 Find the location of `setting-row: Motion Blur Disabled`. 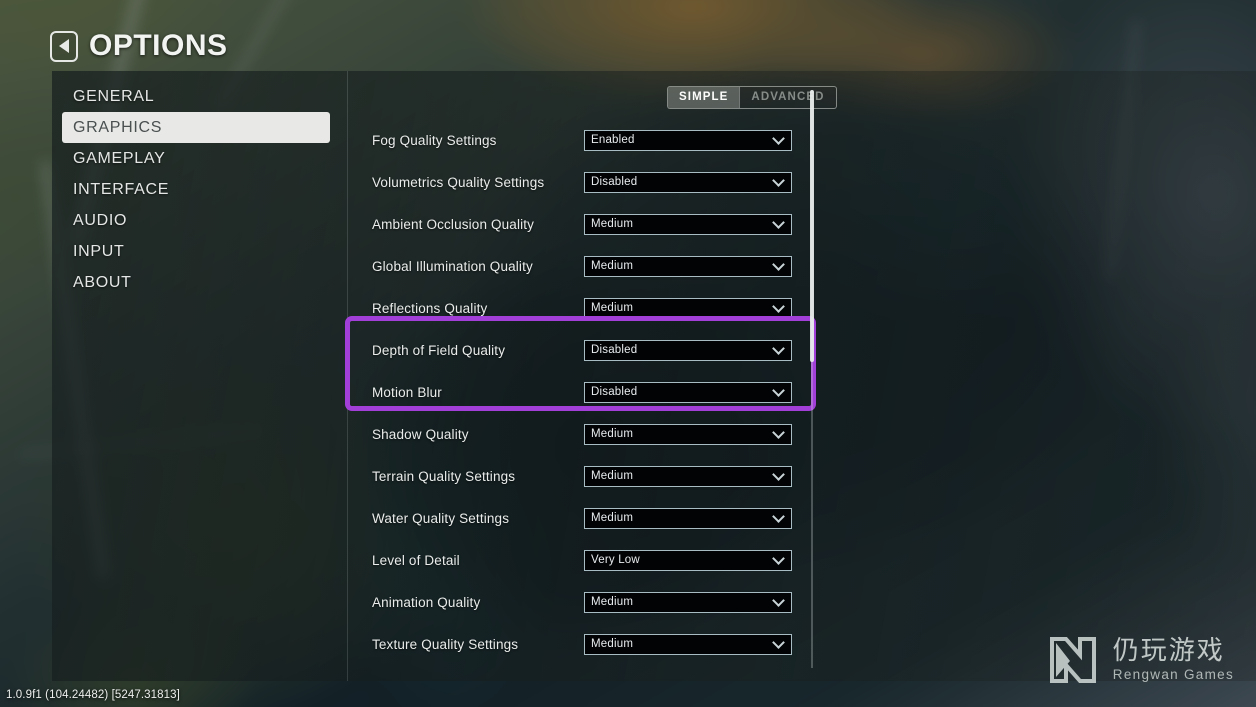

setting-row: Motion Blur Disabled is located at coordinates (587, 392).